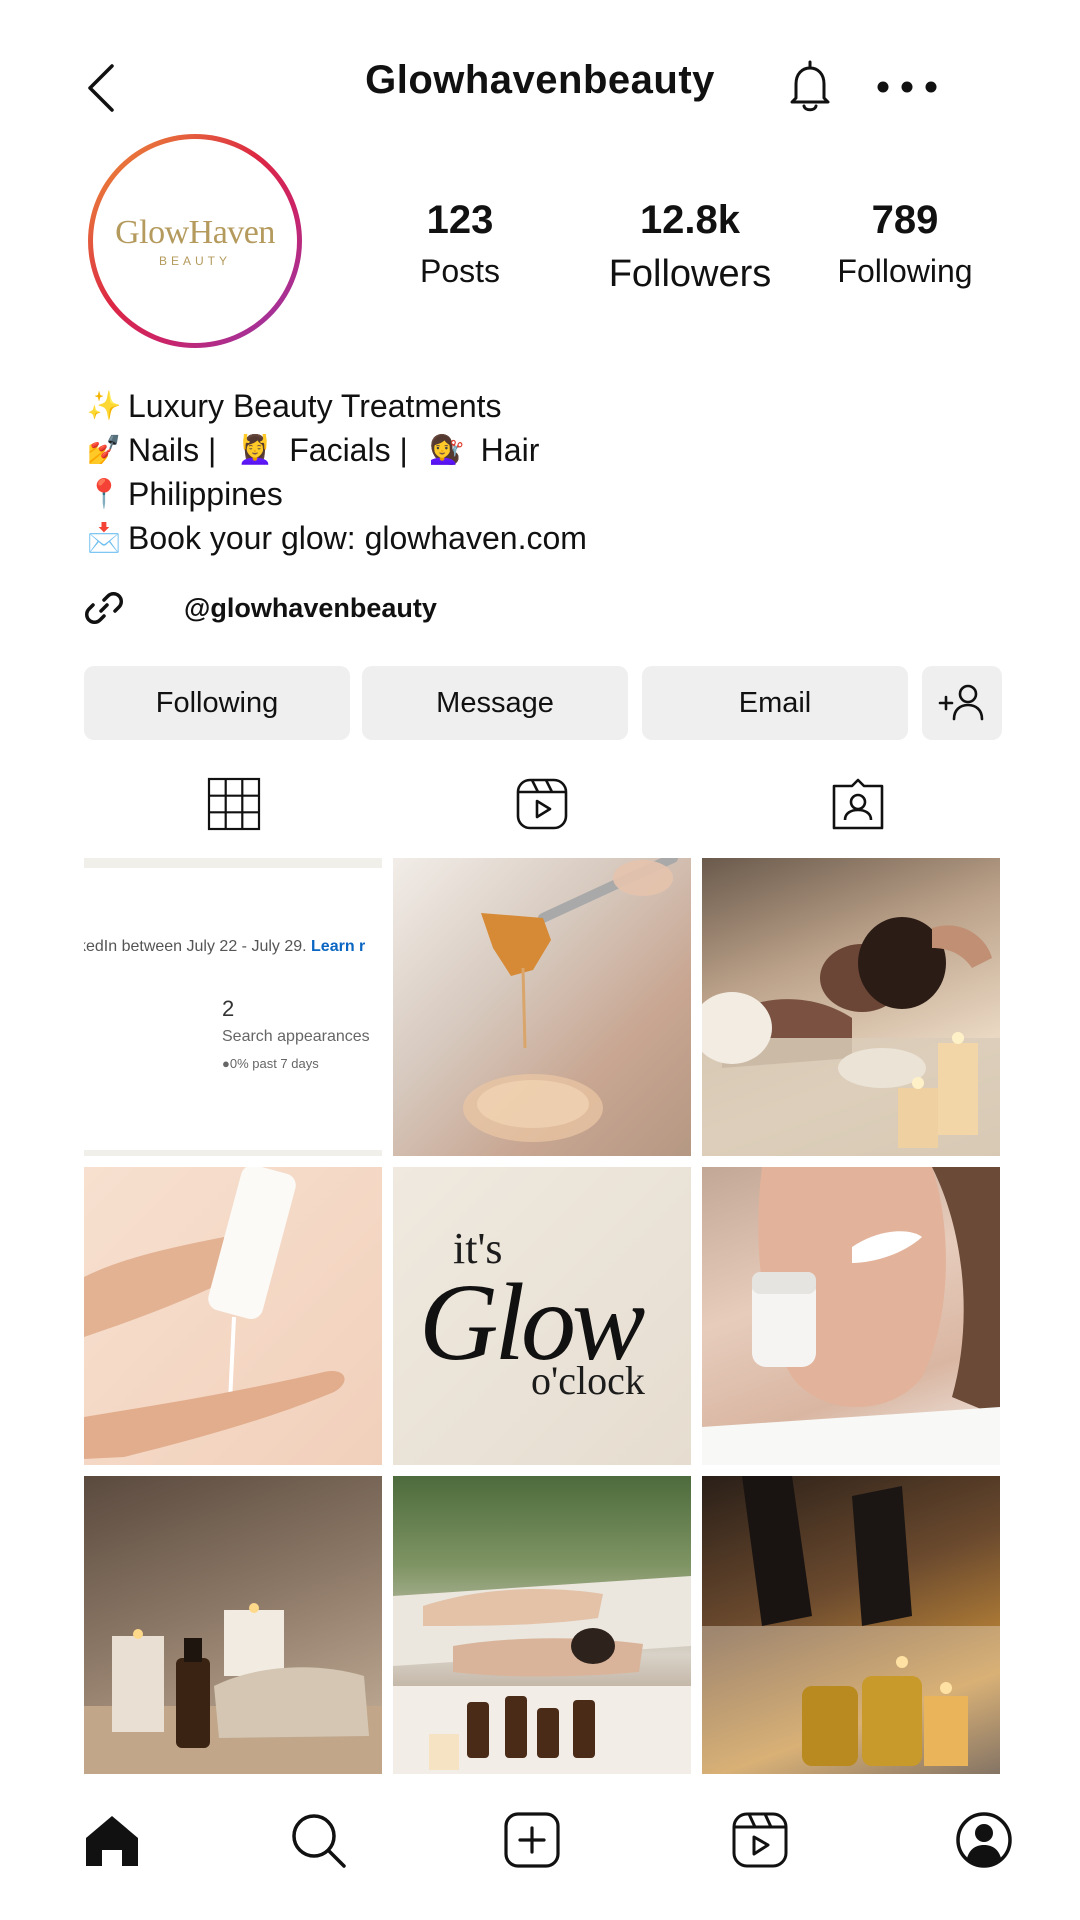  What do you see at coordinates (228, 1008) in the screenshot?
I see `search-appearances-count: 2` at bounding box center [228, 1008].